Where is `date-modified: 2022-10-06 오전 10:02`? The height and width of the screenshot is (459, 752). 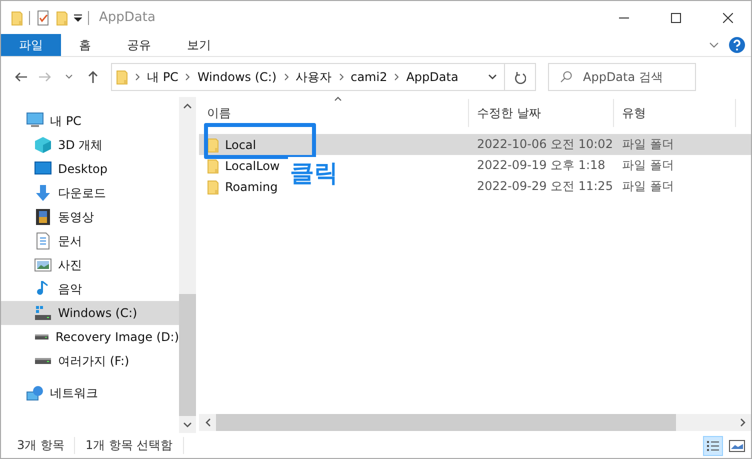
date-modified: 2022-10-06 오전 10:02 is located at coordinates (545, 144).